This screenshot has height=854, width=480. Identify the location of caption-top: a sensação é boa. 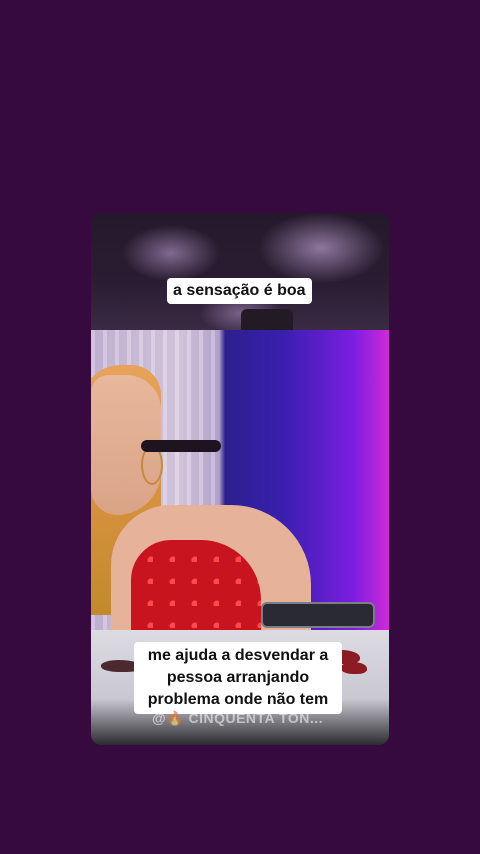
(239, 291).